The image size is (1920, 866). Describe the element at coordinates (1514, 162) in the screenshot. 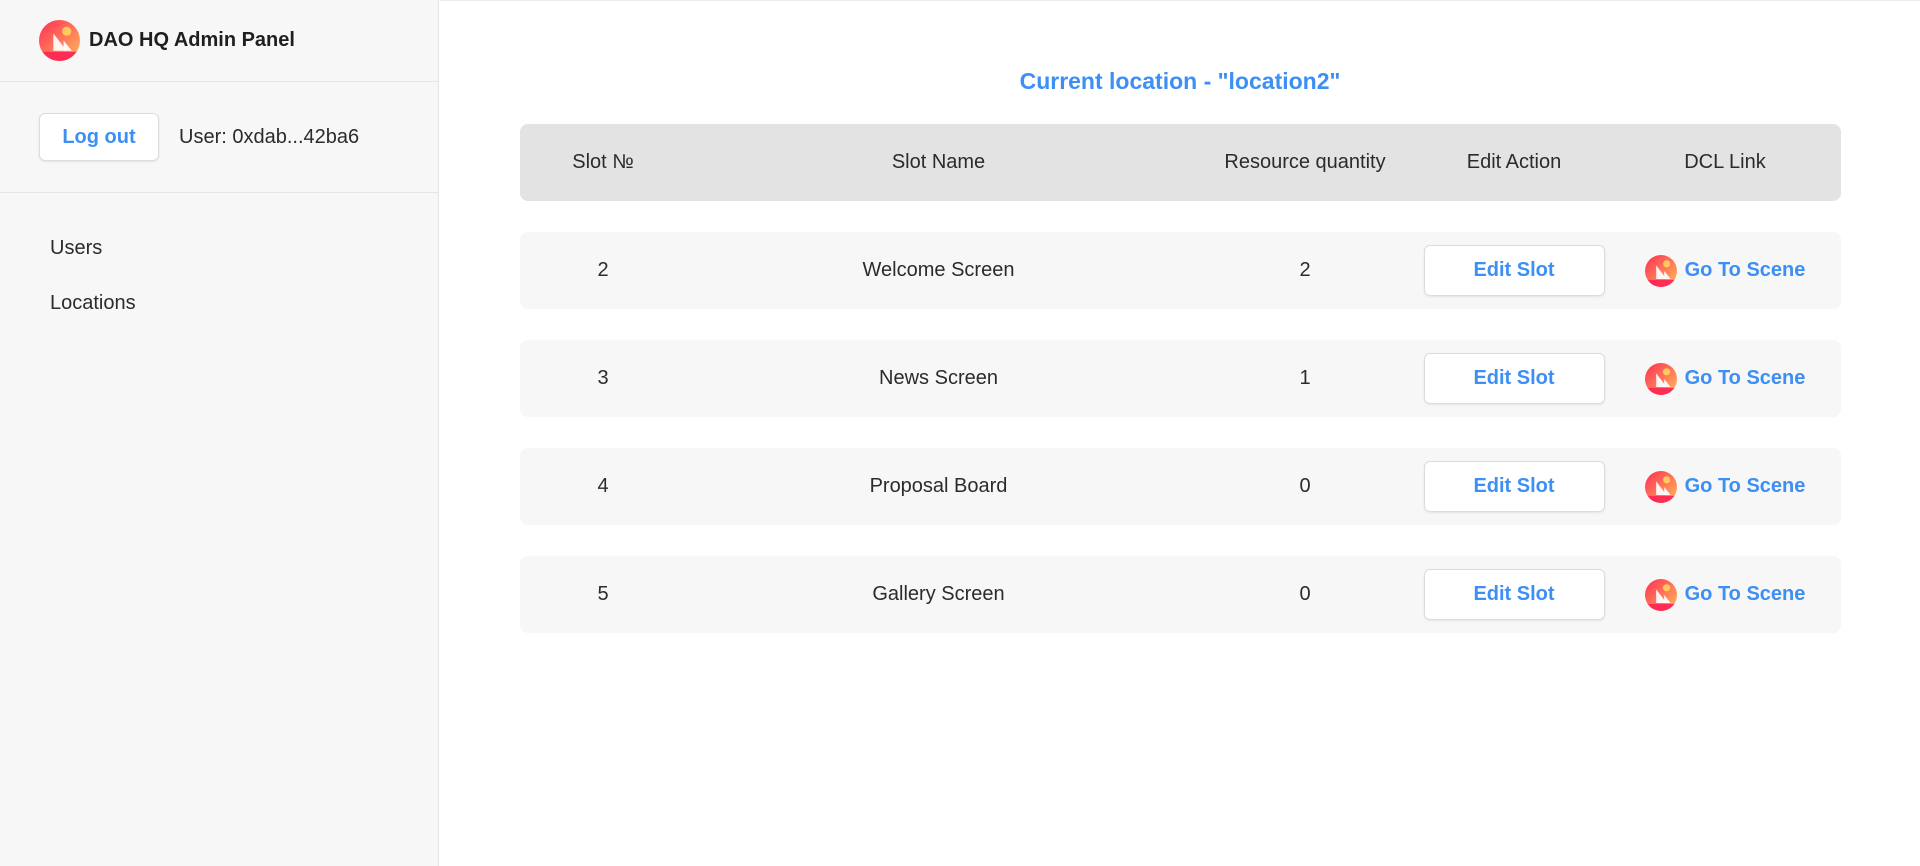

I see `header-edit-action: Edit Action` at that location.